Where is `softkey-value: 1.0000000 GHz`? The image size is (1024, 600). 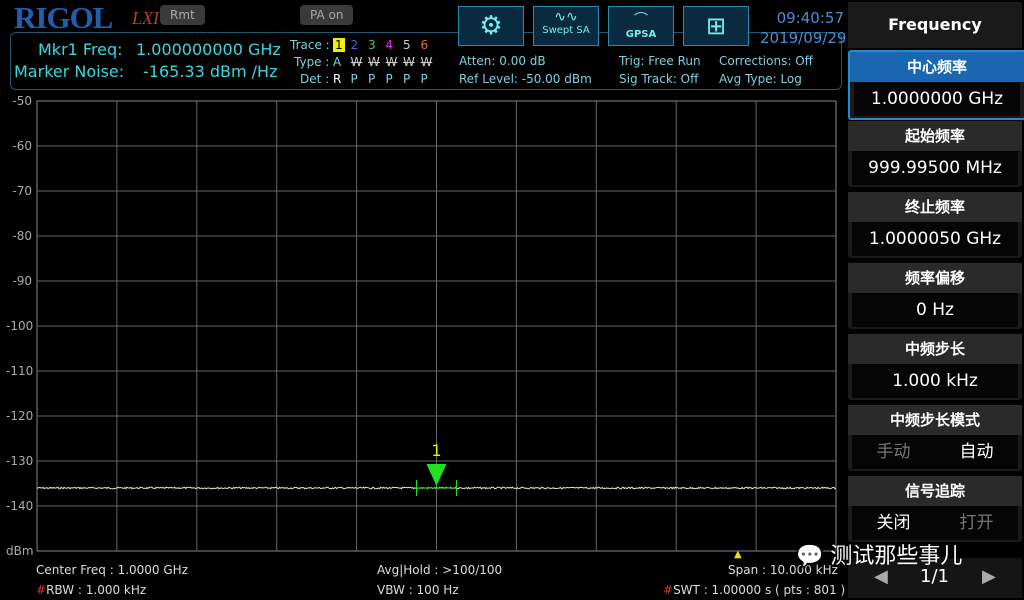 softkey-value: 1.0000000 GHz is located at coordinates (937, 99).